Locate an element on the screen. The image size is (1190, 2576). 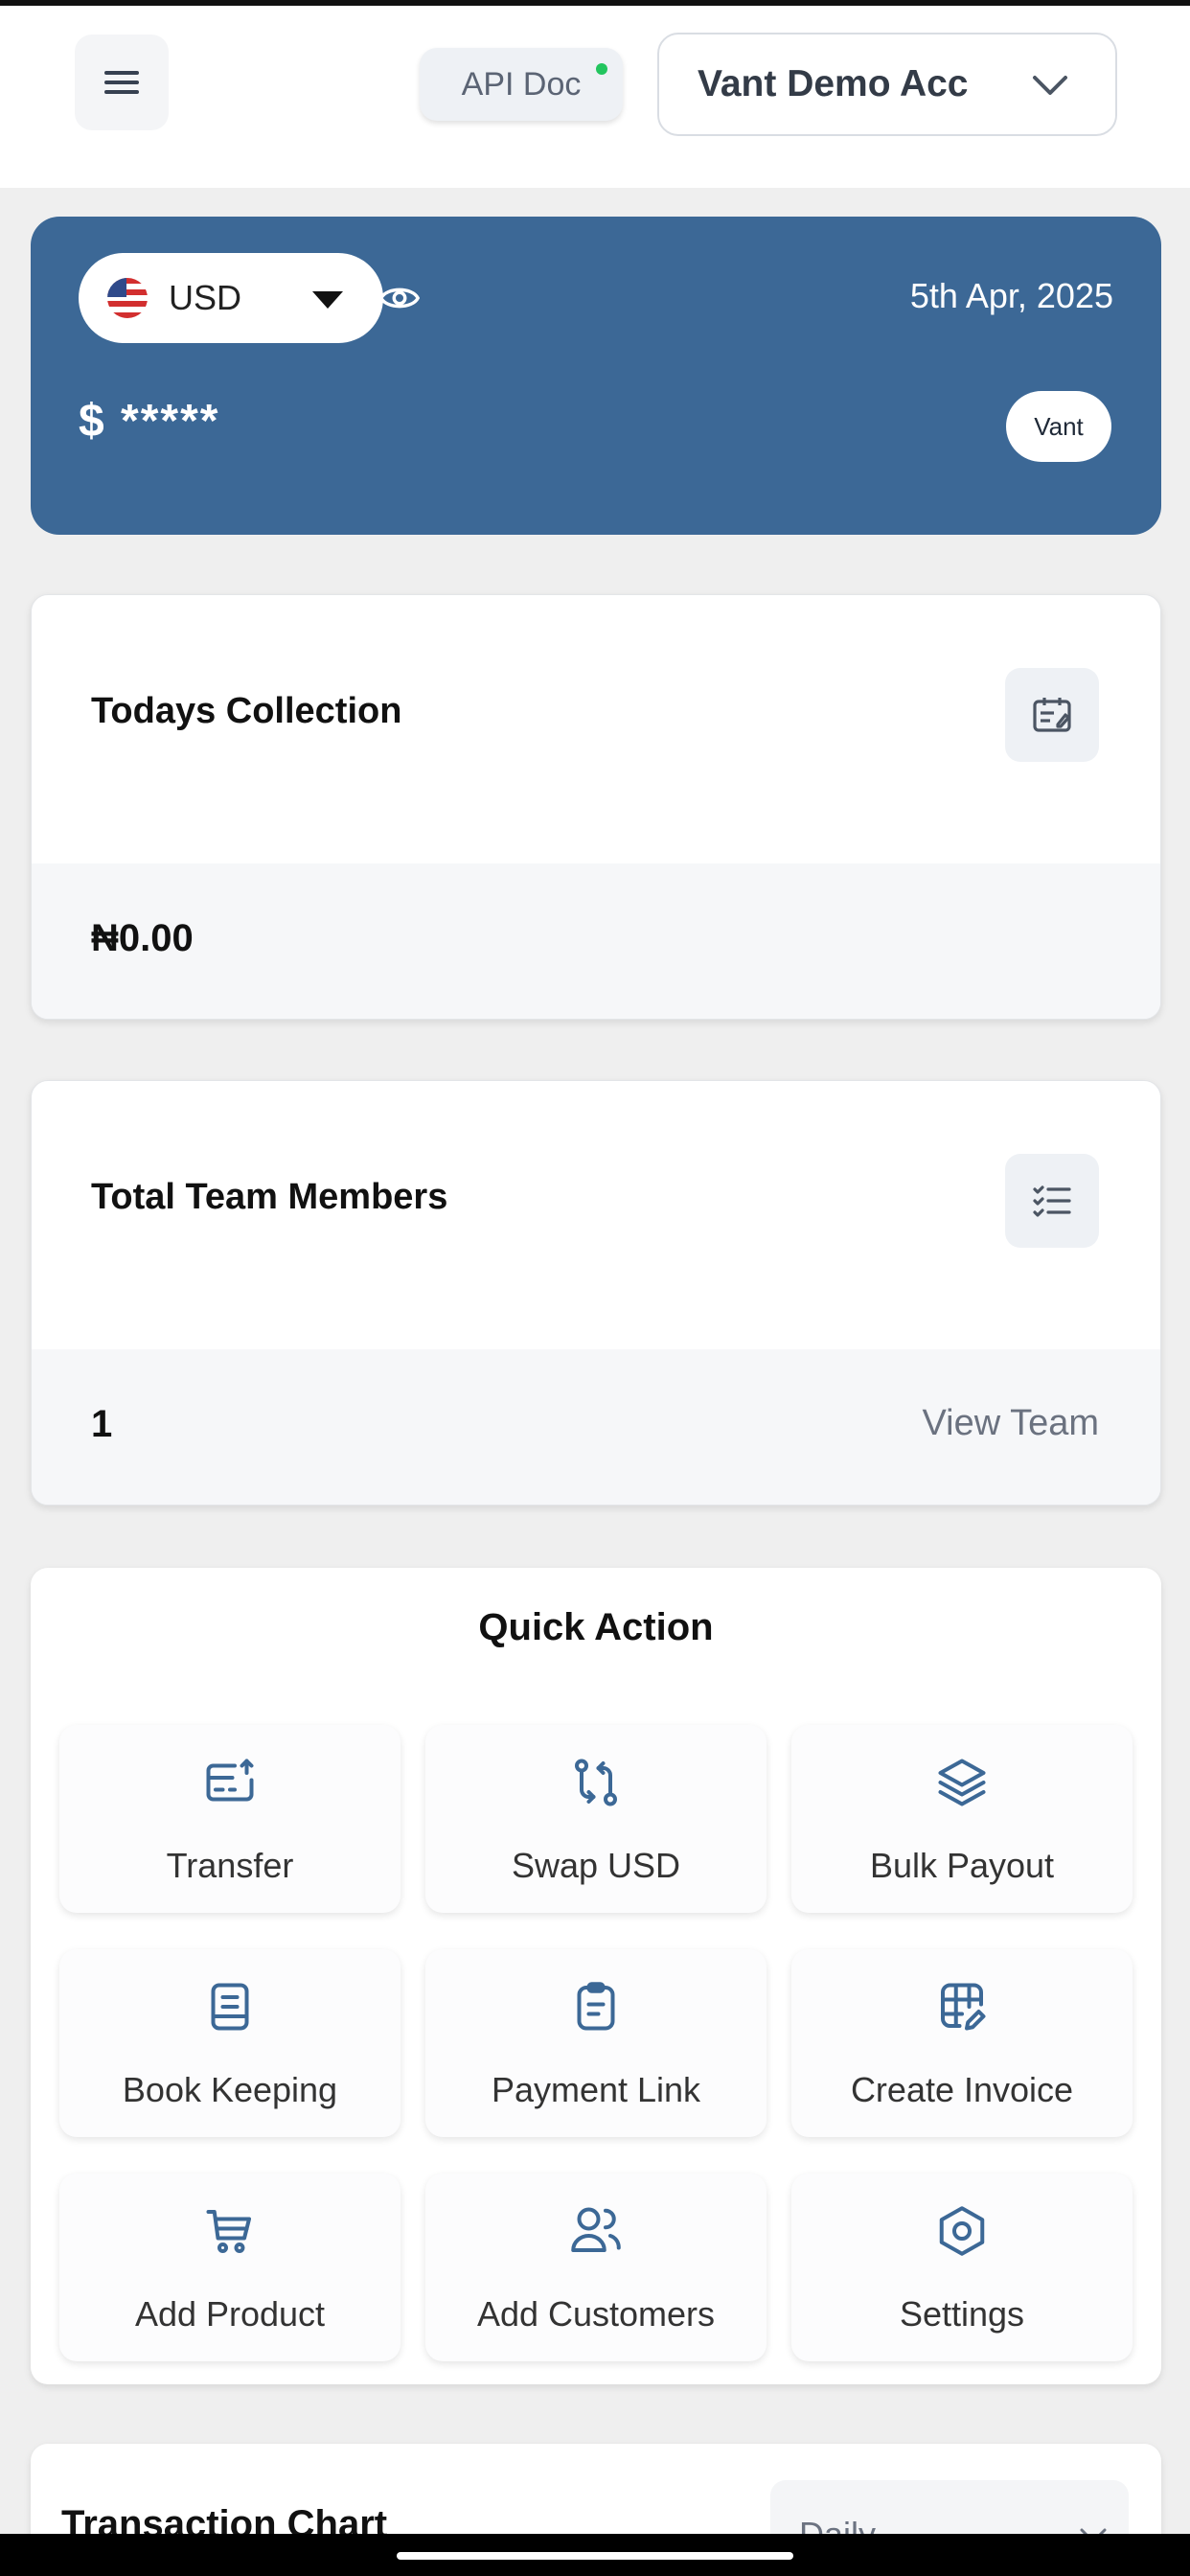
action-add-product: Add Product is located at coordinates (230, 2267).